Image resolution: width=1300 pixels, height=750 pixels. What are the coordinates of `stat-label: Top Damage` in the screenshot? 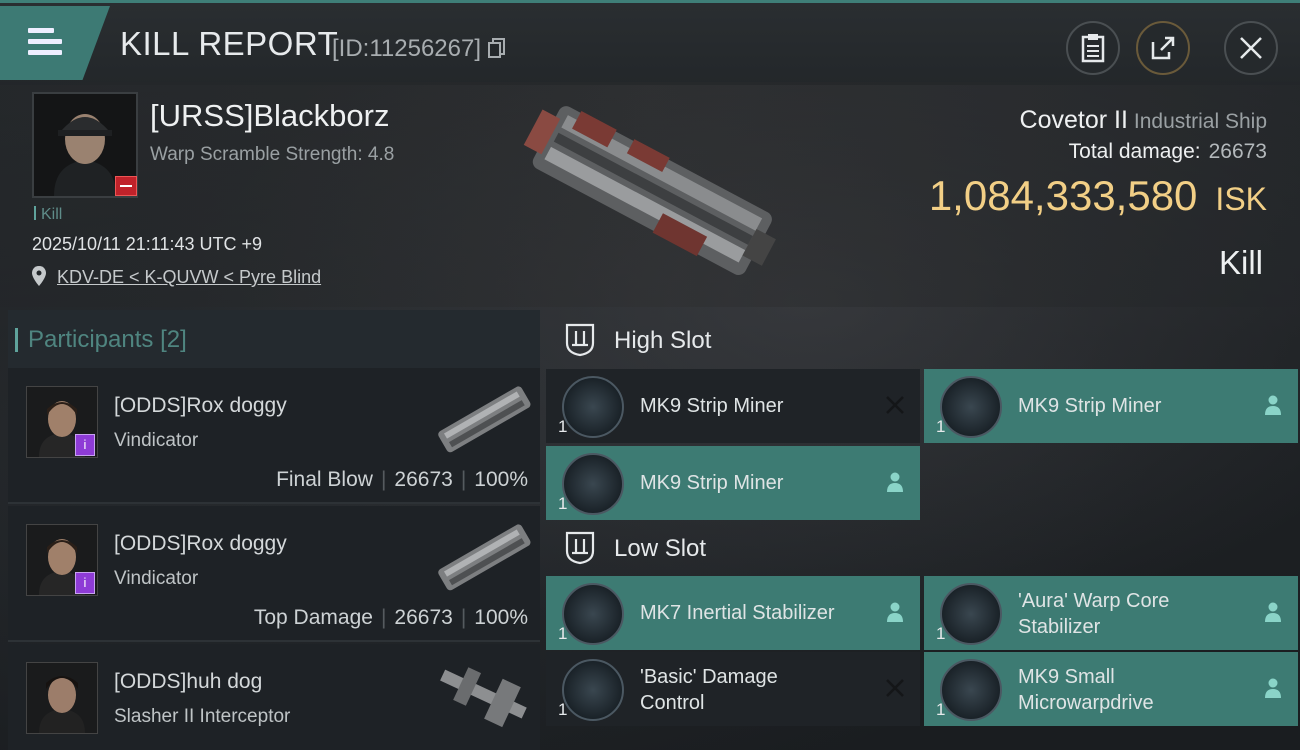 It's located at (313, 617).